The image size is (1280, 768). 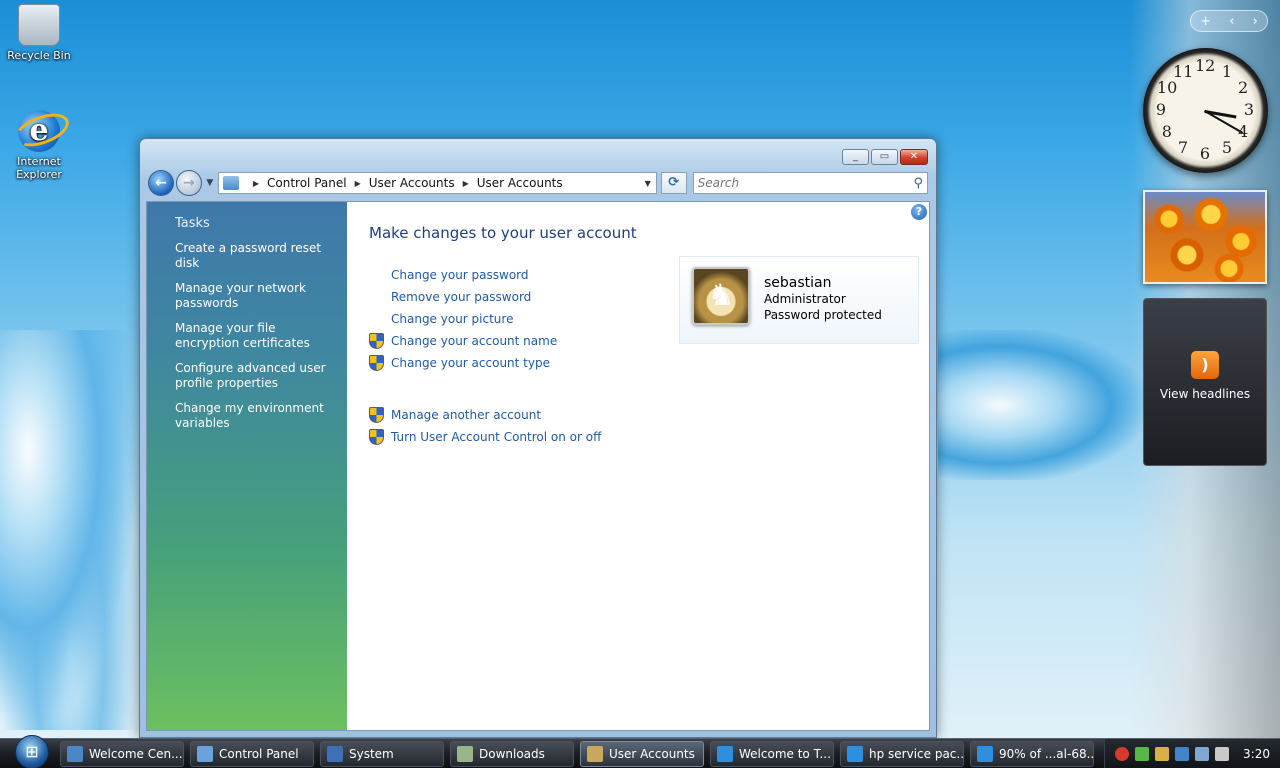 I want to click on desktop-icon-recycle-bin: Recycle Bin, so click(x=39, y=33).